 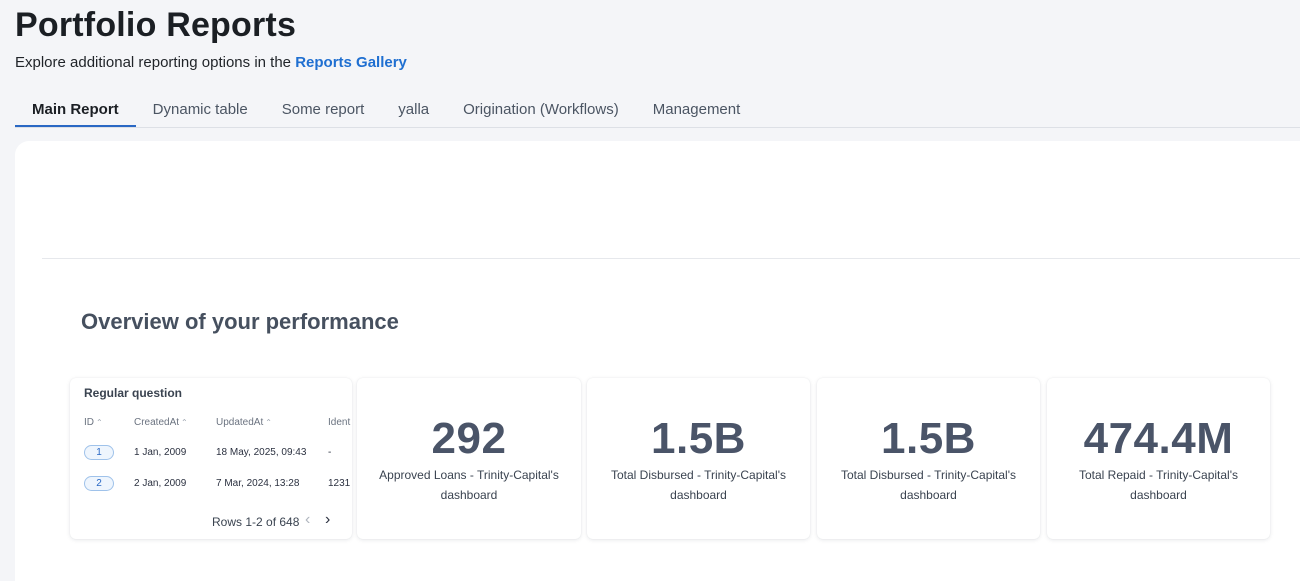 I want to click on chevron-right-icon: ›, so click(x=327, y=520).